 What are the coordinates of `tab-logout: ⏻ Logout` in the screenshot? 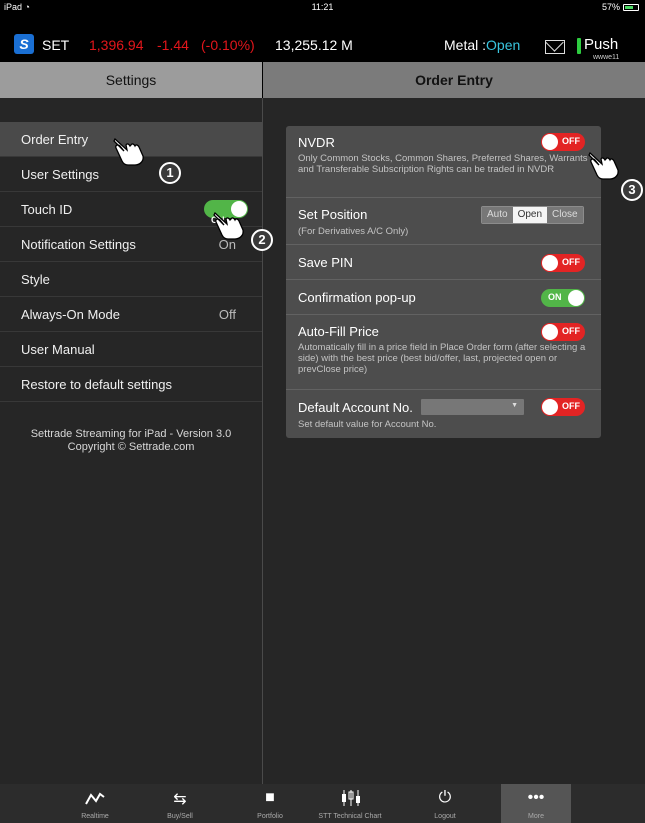 It's located at (445, 803).